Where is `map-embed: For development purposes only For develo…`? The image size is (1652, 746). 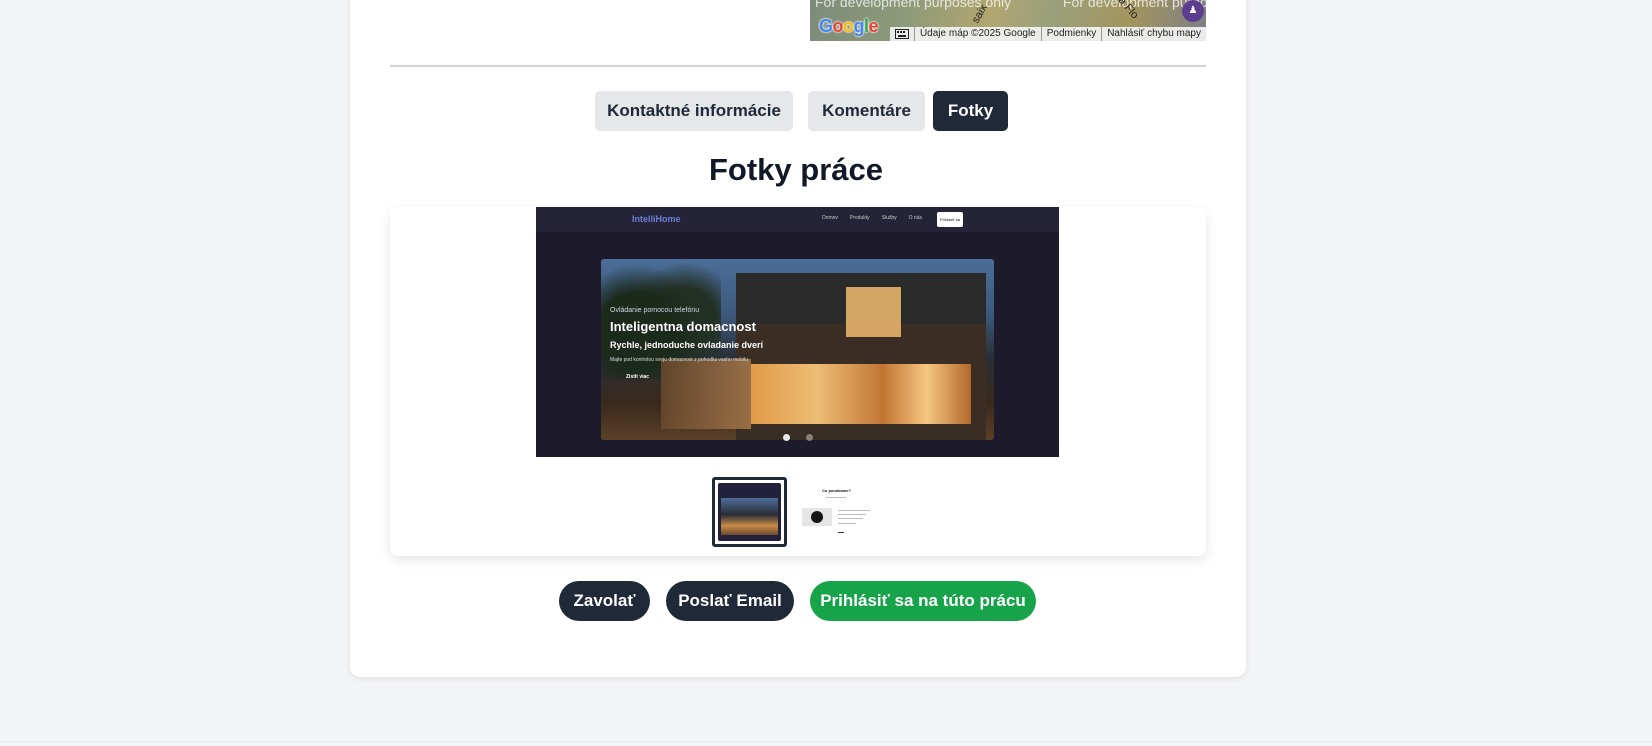 map-embed: For development purposes only For develo… is located at coordinates (1008, 20).